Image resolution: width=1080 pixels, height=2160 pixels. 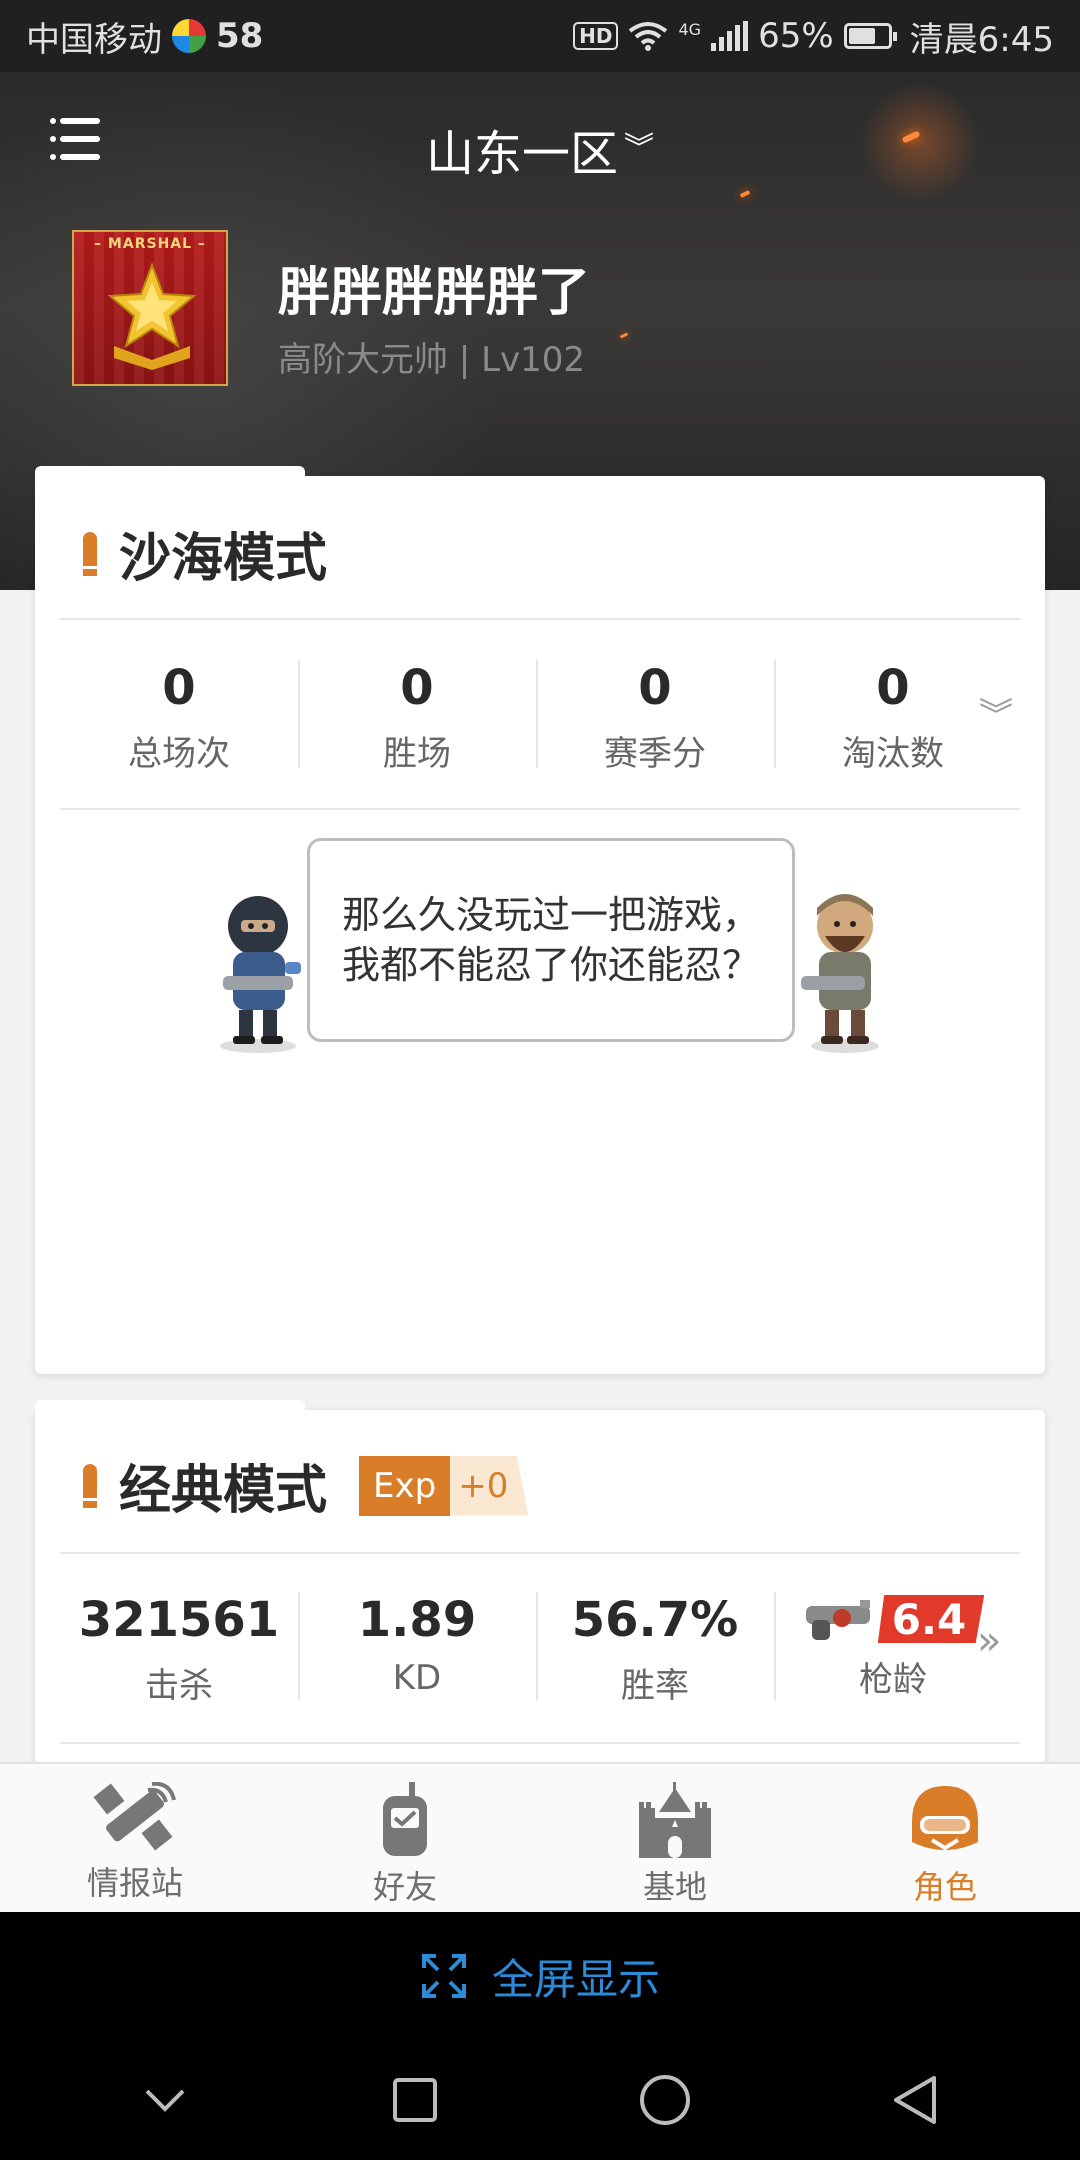 I want to click on satellite-icon, so click(x=134, y=1816).